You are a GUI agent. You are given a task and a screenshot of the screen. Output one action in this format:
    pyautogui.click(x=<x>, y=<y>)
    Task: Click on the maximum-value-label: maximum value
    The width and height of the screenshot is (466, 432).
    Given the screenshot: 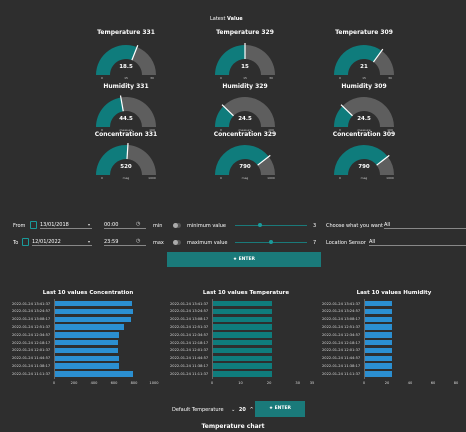 What is the action you would take?
    pyautogui.click(x=207, y=243)
    